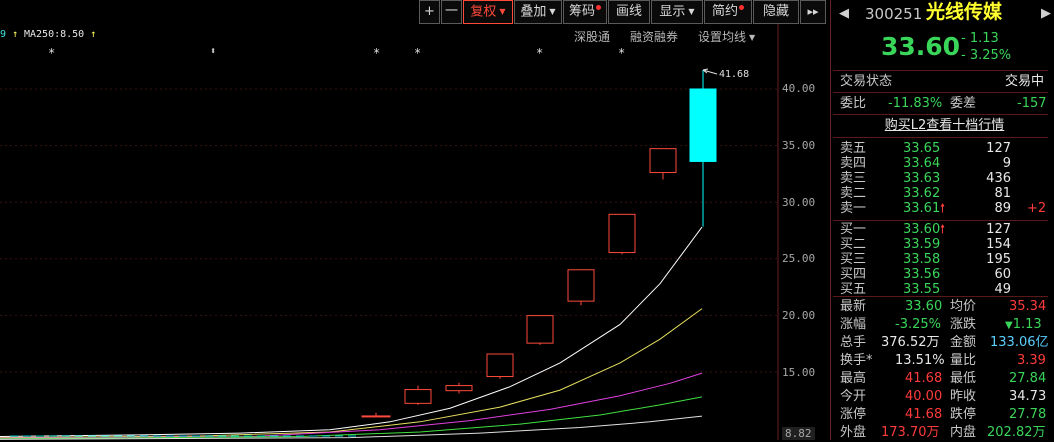 This screenshot has height=442, width=1054. What do you see at coordinates (533, 12) in the screenshot?
I see `diejia-label: 叠加` at bounding box center [533, 12].